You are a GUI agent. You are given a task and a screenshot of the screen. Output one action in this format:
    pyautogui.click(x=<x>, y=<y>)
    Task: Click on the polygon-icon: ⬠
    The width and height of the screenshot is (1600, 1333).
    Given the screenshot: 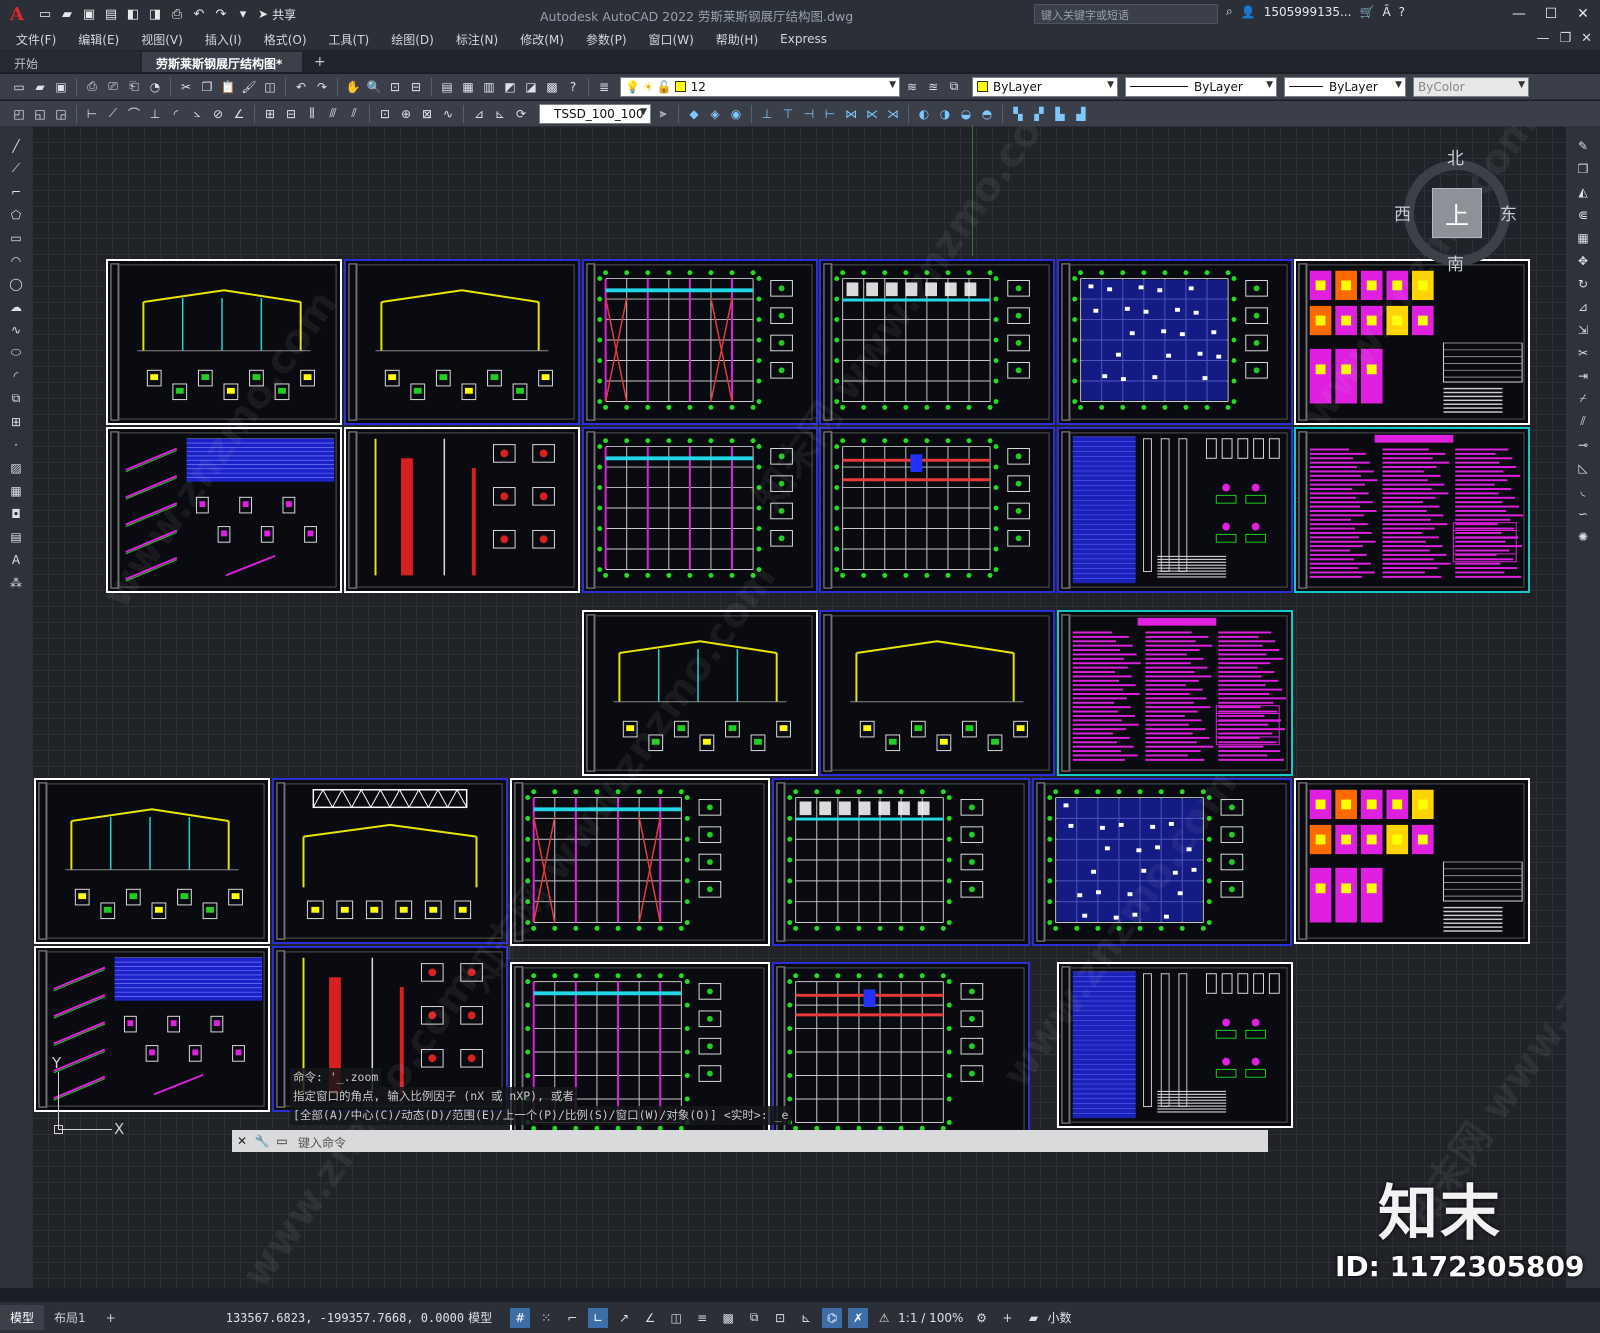 What is the action you would take?
    pyautogui.click(x=16, y=214)
    